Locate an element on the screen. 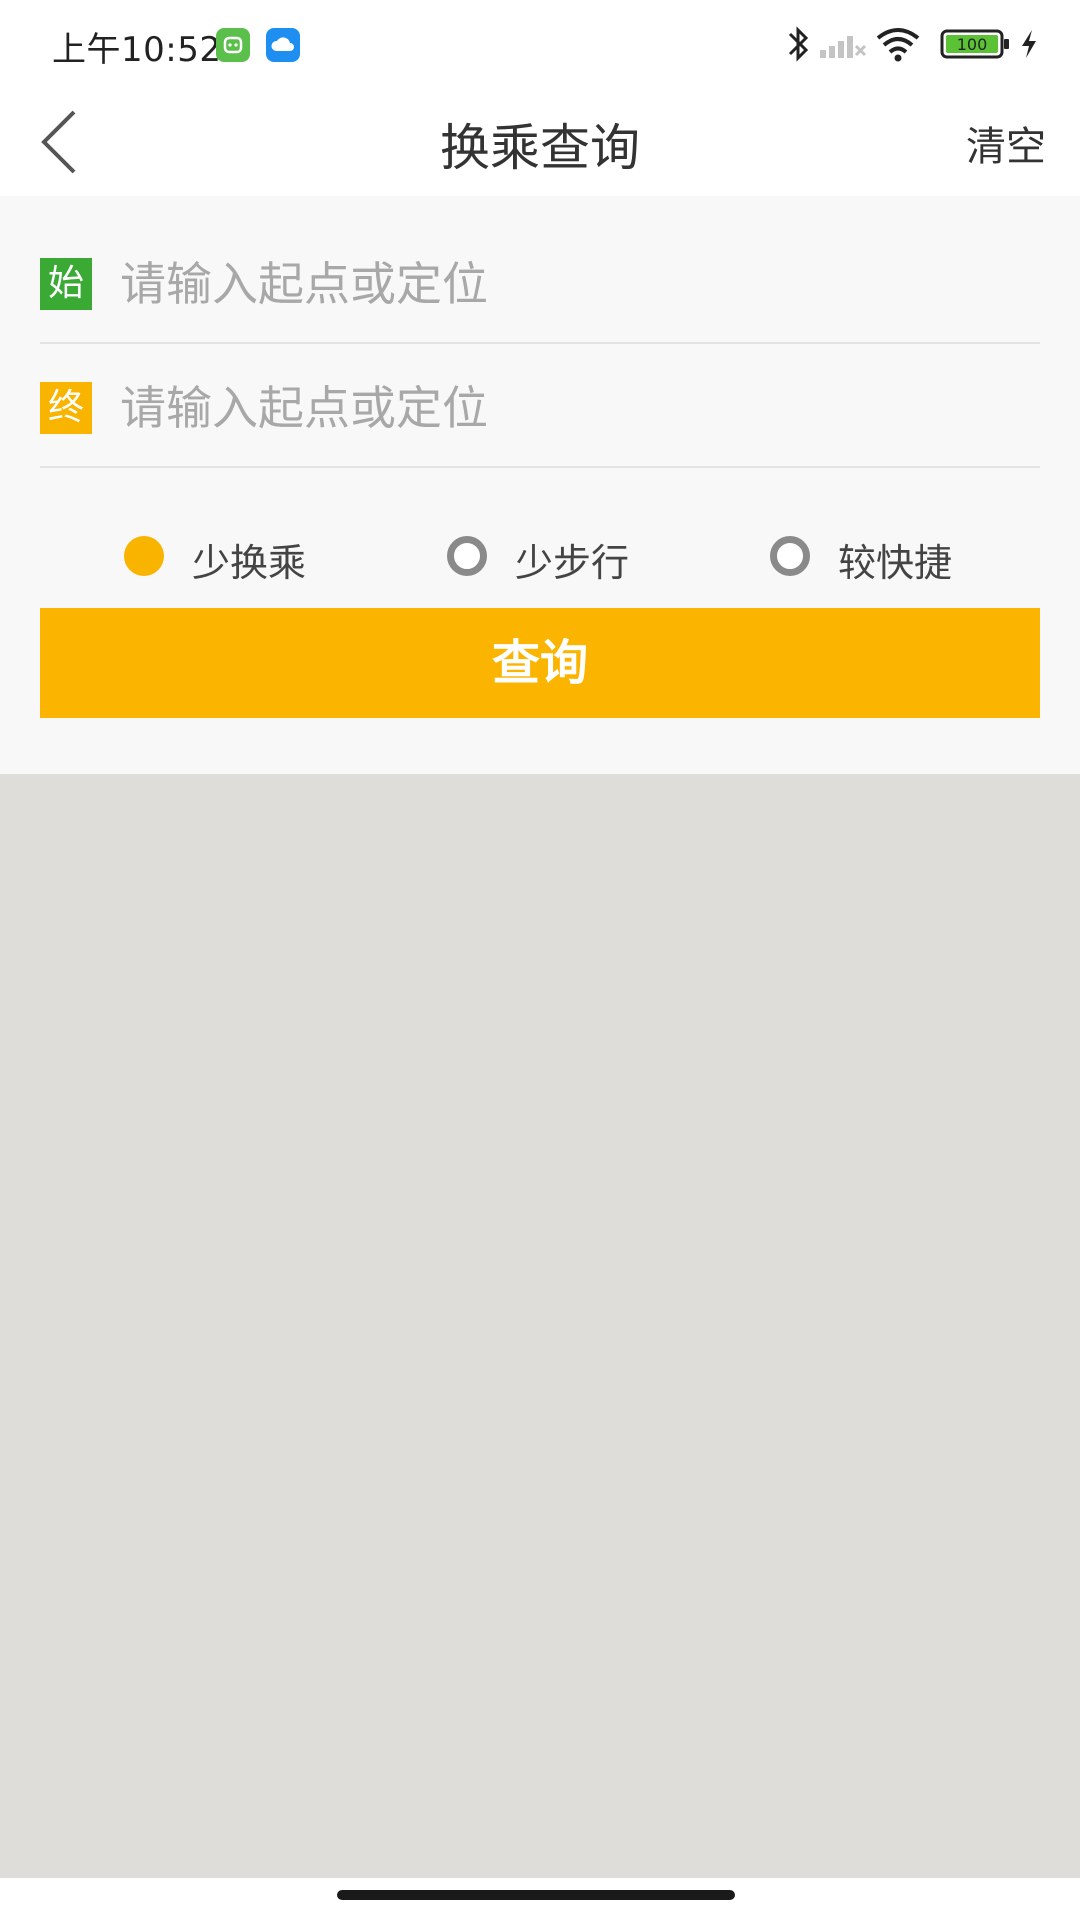 The width and height of the screenshot is (1080, 1920). end-tag: 终 is located at coordinates (66, 408).